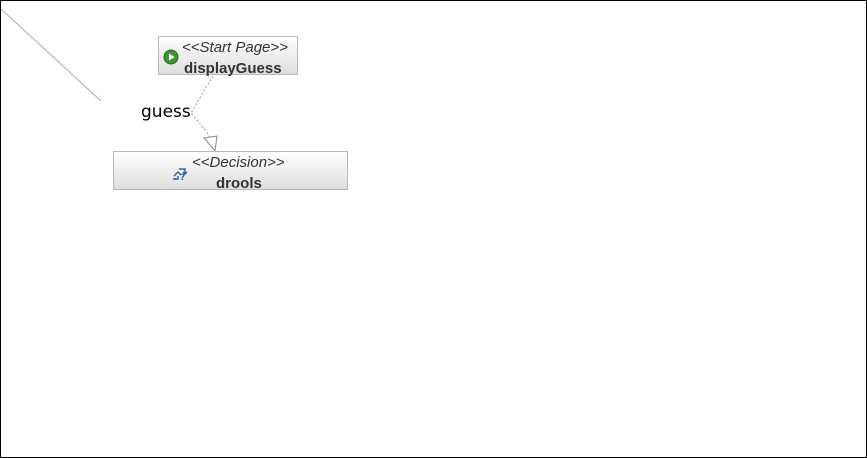 Image resolution: width=867 pixels, height=458 pixels. I want to click on start-page-stereotype: <<Start Page>>, so click(235, 47).